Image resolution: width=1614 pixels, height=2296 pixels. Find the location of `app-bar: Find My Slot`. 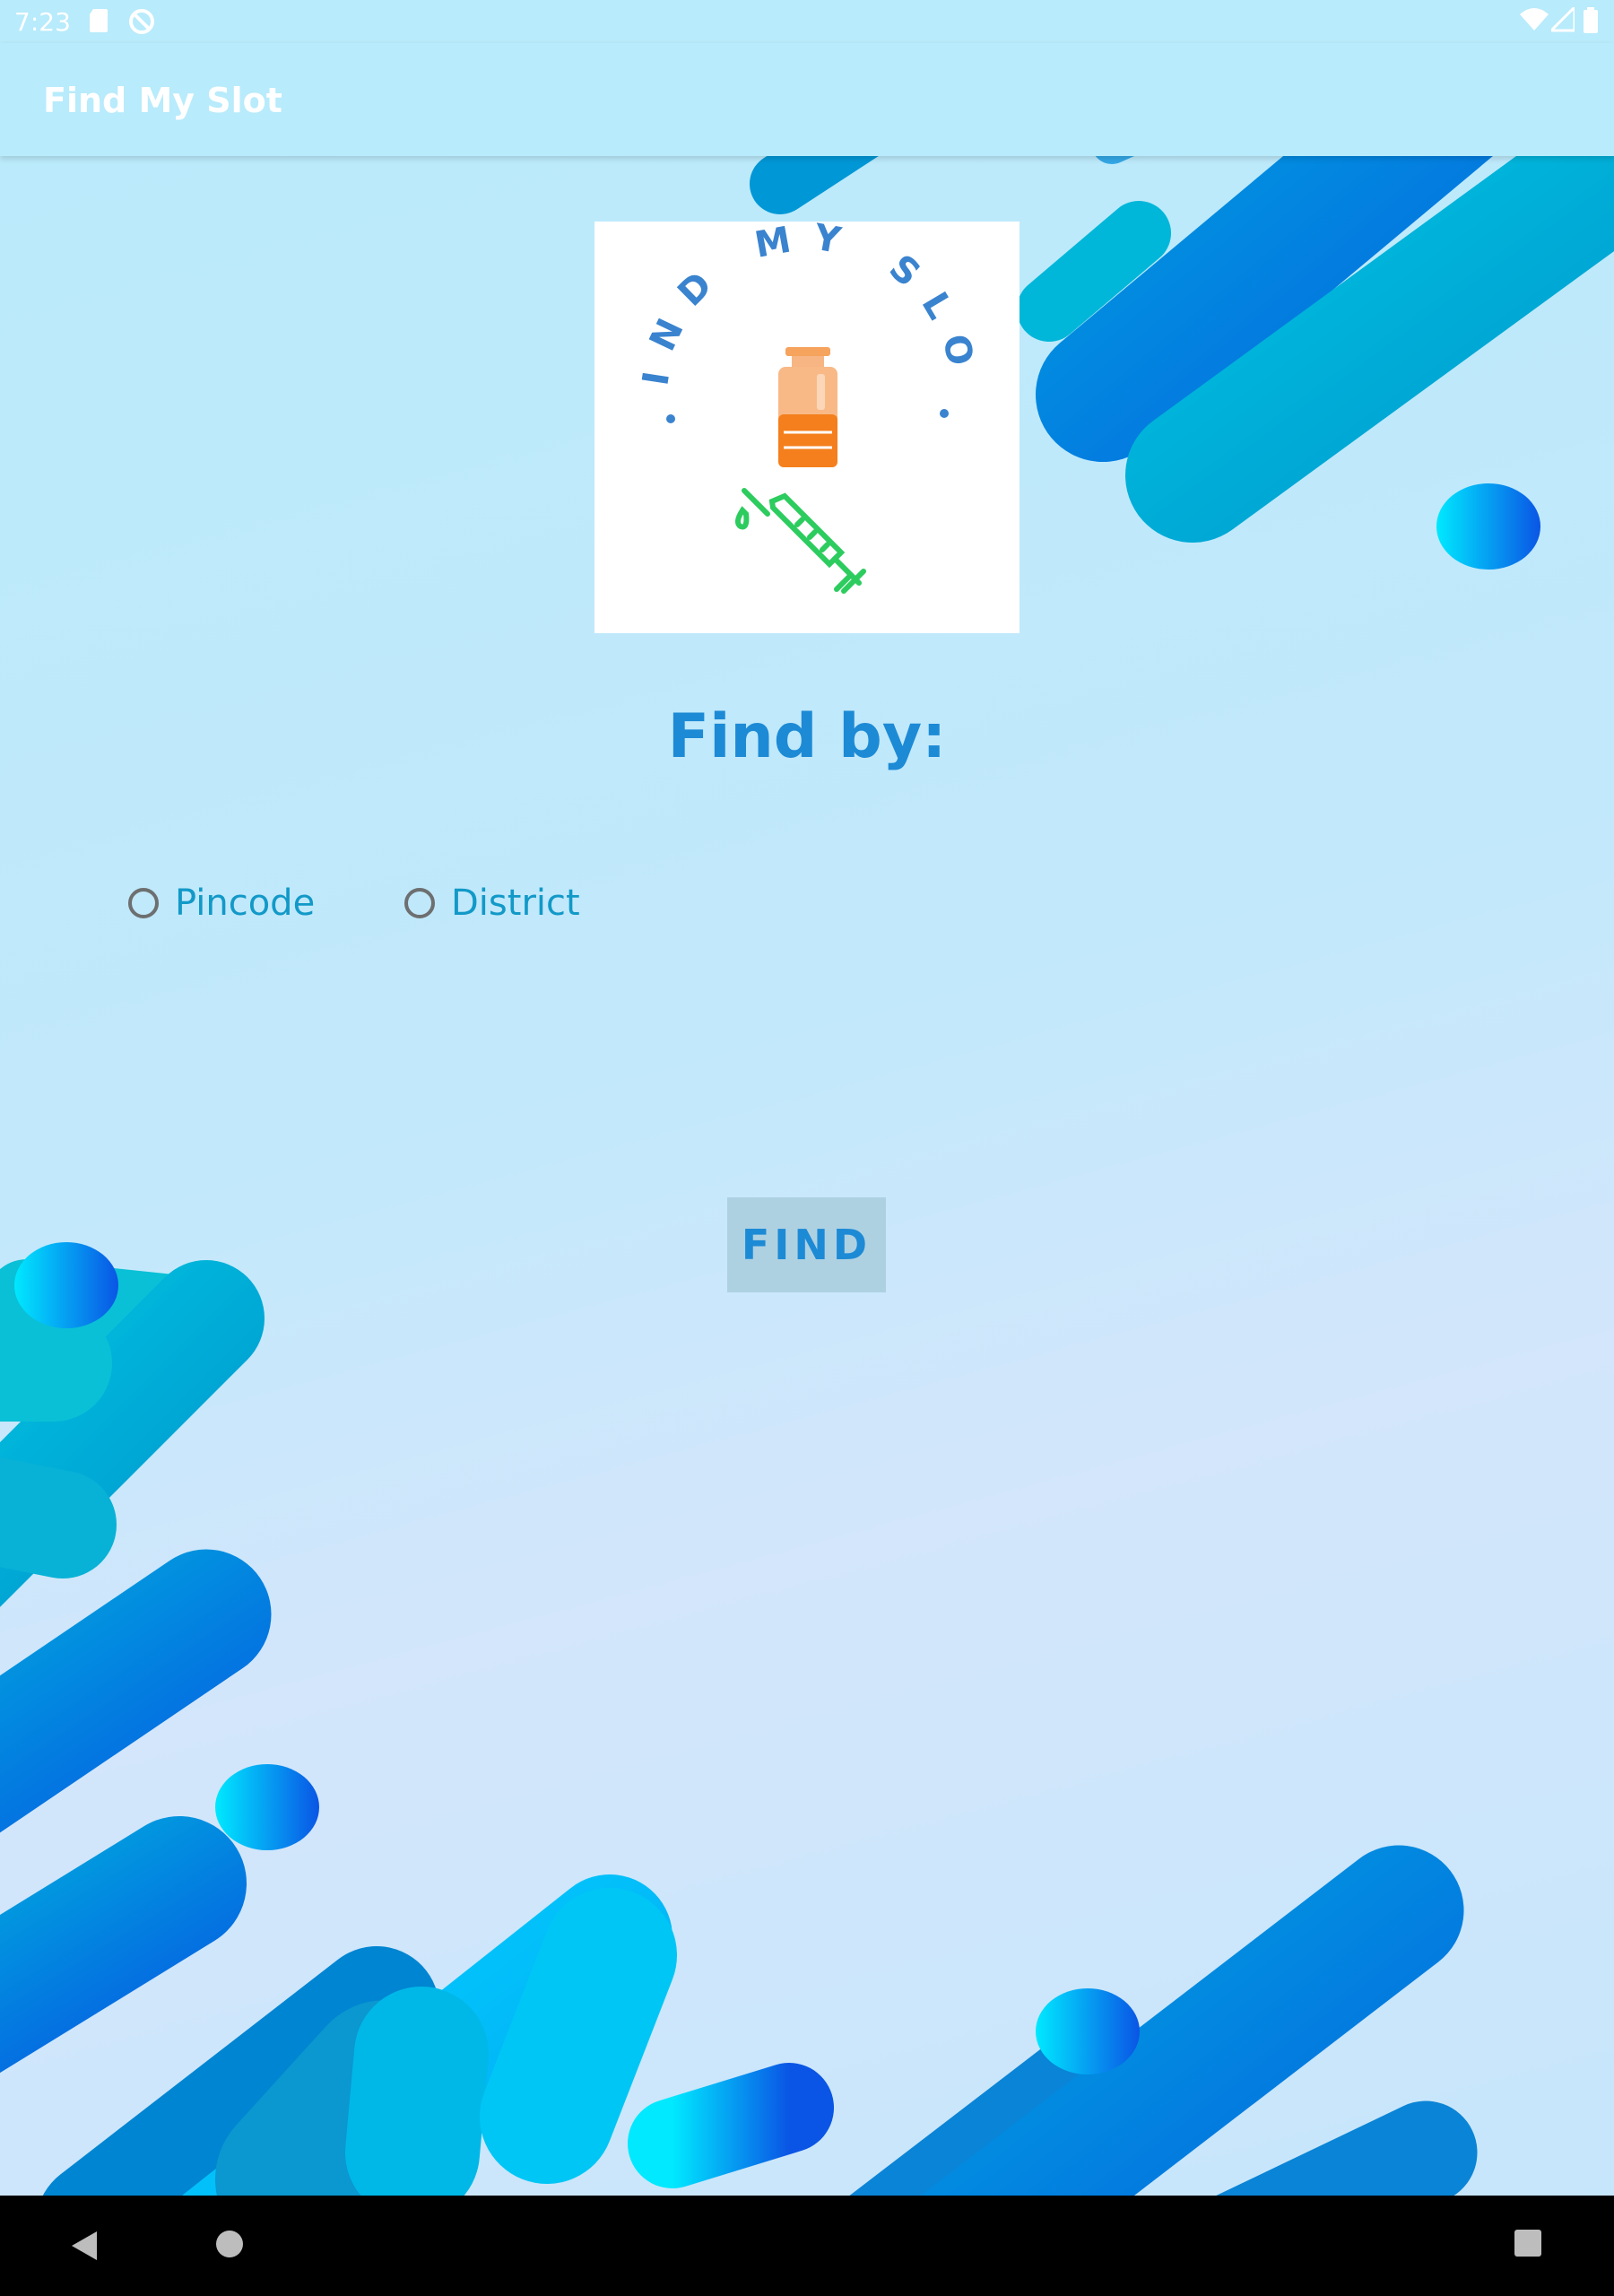

app-bar: Find My Slot is located at coordinates (807, 99).